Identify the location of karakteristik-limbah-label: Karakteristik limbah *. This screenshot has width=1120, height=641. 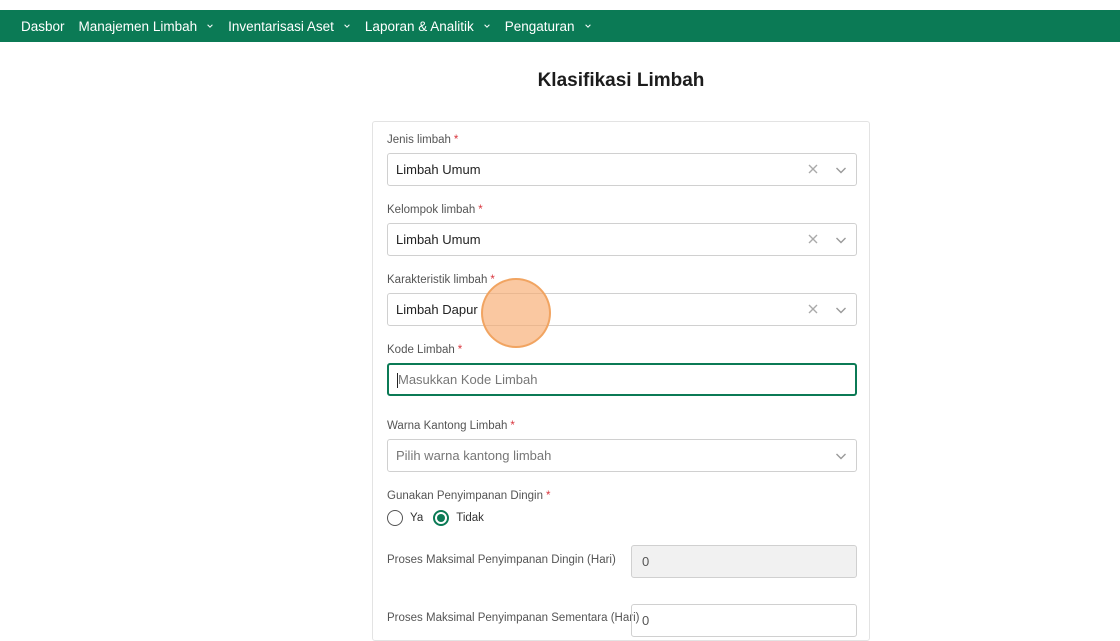
(441, 280).